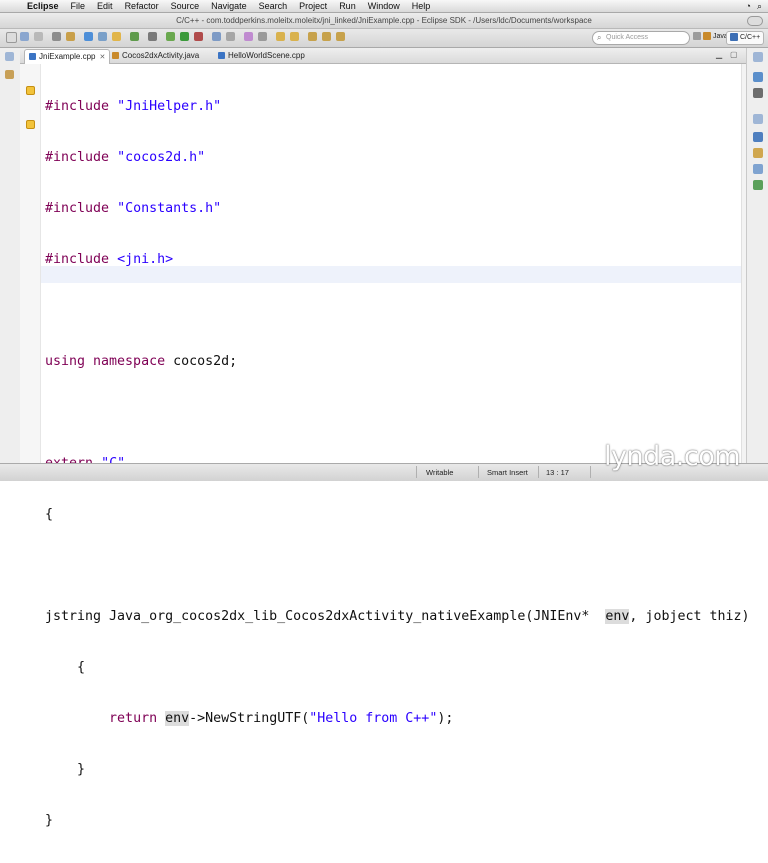 This screenshot has width=768, height=863. I want to click on include-jnihelper: "JniHelper.h", so click(169, 106).